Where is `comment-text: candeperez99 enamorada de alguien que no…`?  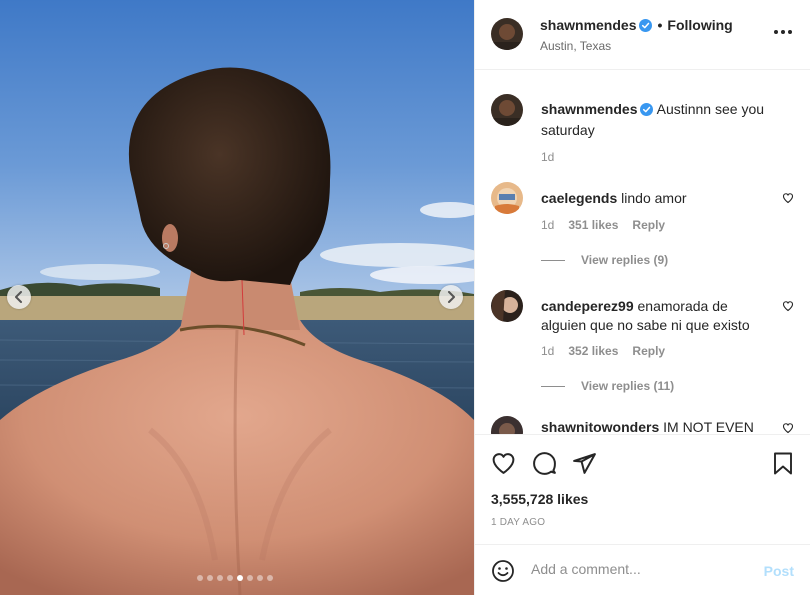 comment-text: candeperez99 enamorada de alguien que no… is located at coordinates (652, 315).